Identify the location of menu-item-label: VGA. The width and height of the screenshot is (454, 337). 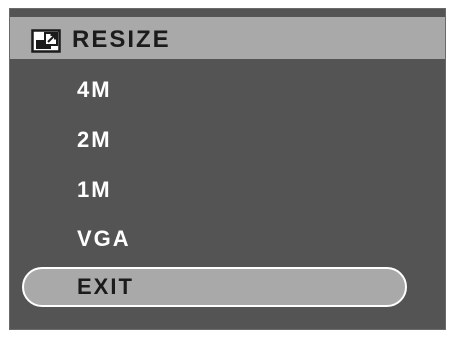
(104, 238).